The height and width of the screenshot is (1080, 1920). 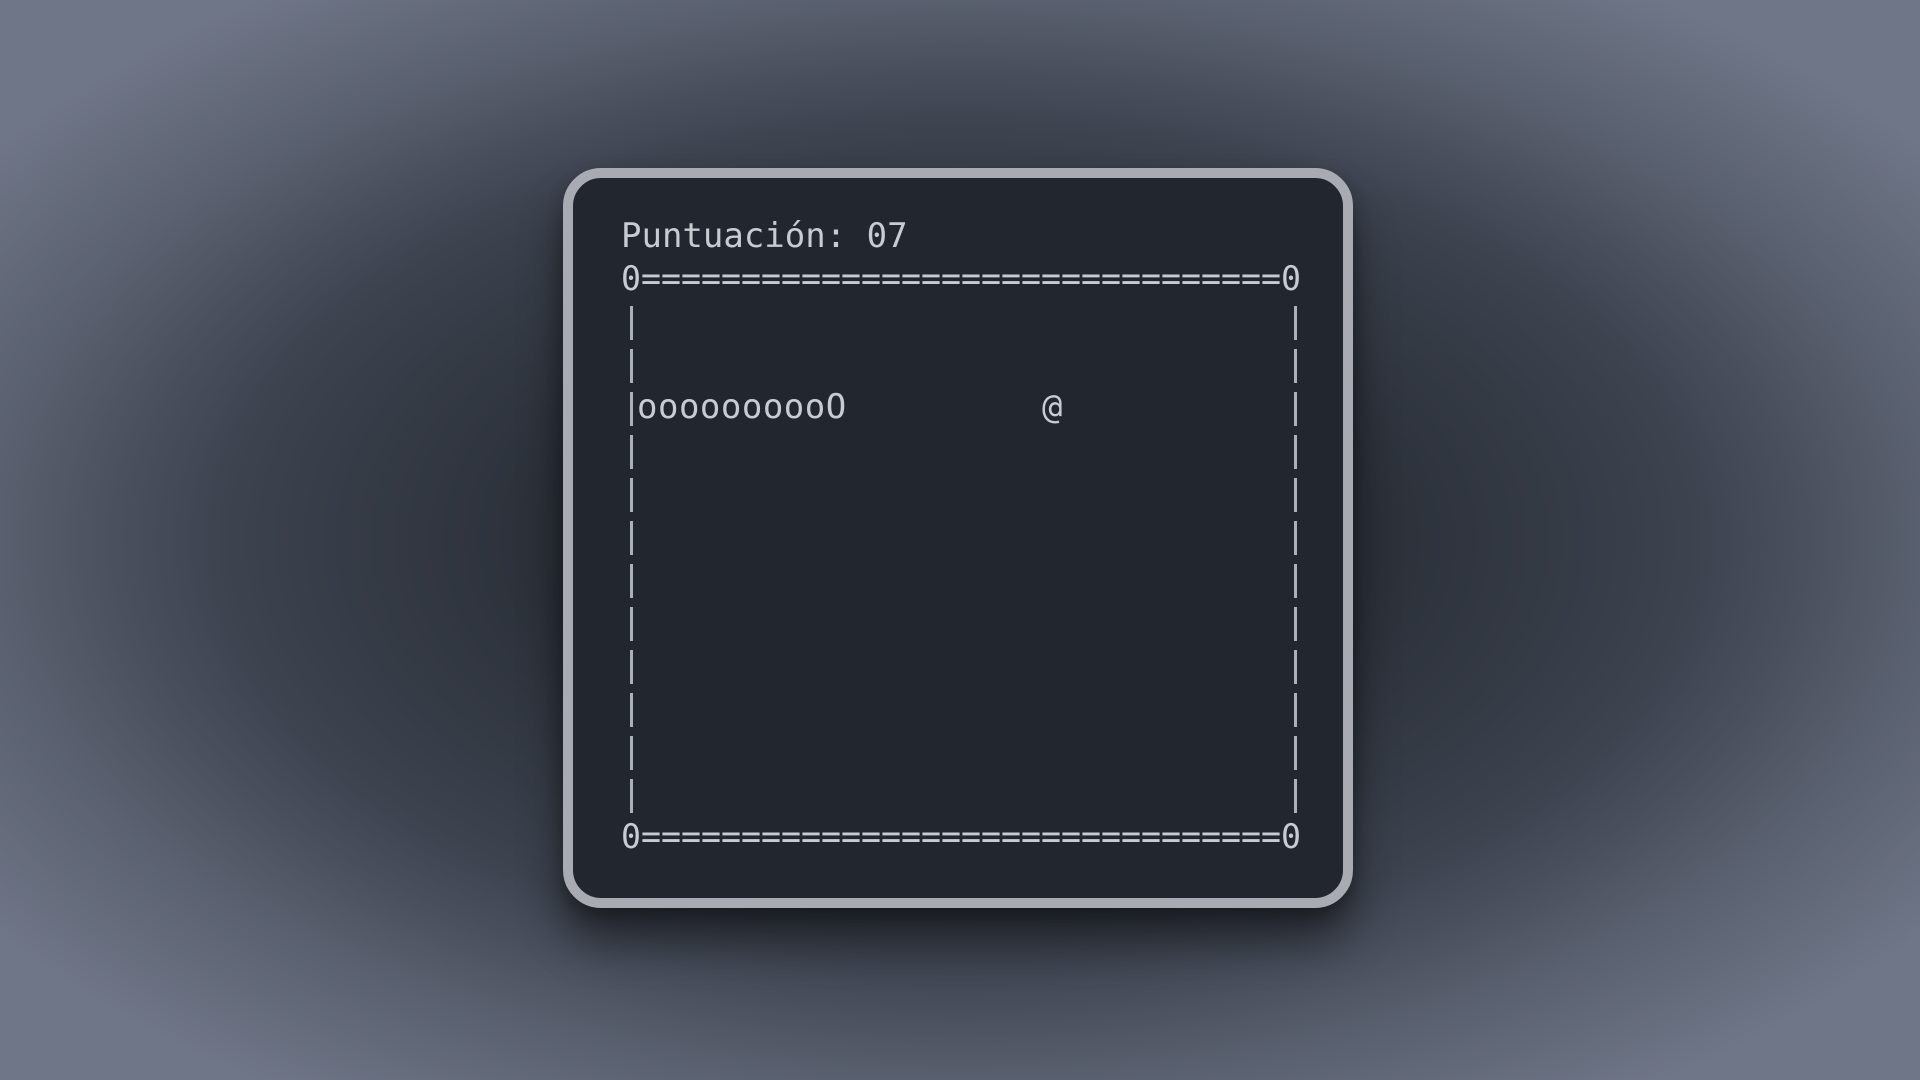 What do you see at coordinates (961, 837) in the screenshot?
I see `border-bottom: 0================================0` at bounding box center [961, 837].